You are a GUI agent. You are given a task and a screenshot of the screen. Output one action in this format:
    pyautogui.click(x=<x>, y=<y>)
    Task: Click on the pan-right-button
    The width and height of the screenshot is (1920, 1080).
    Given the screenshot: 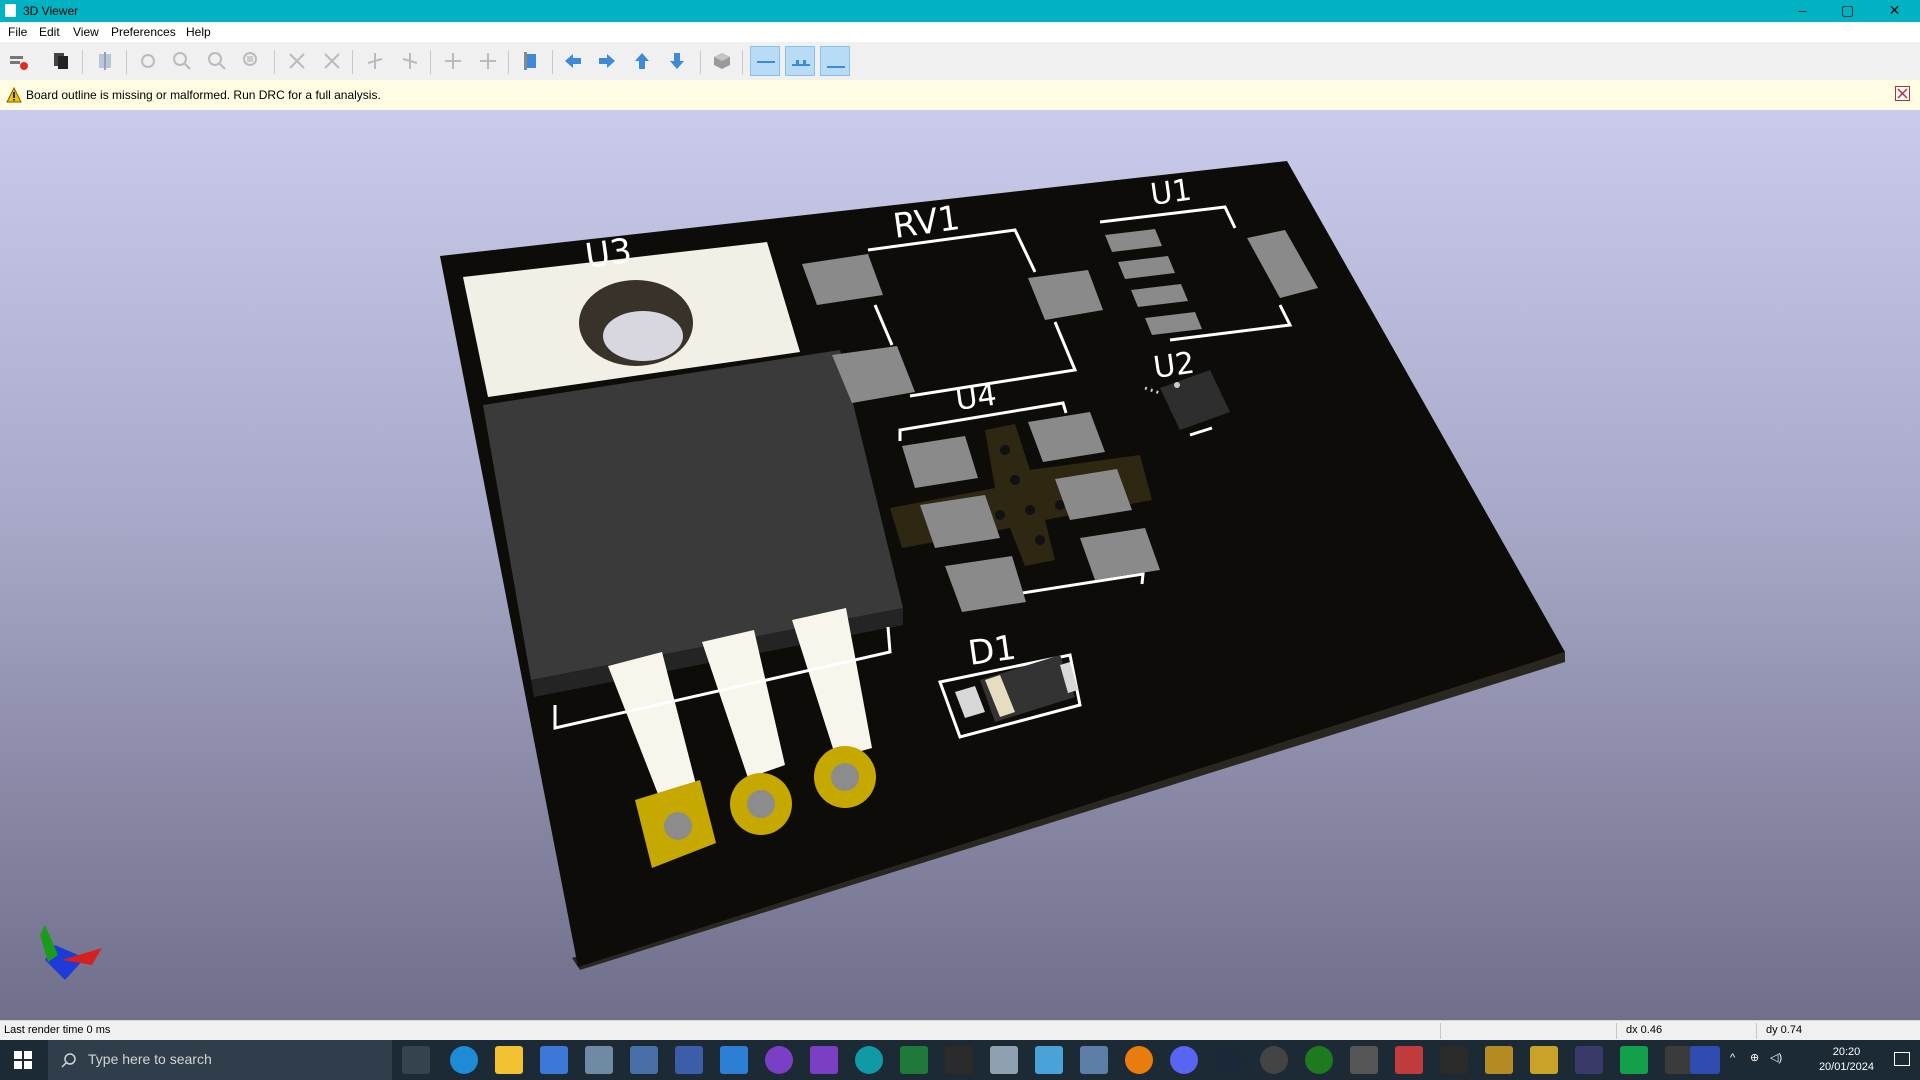 What is the action you would take?
    pyautogui.click(x=607, y=61)
    